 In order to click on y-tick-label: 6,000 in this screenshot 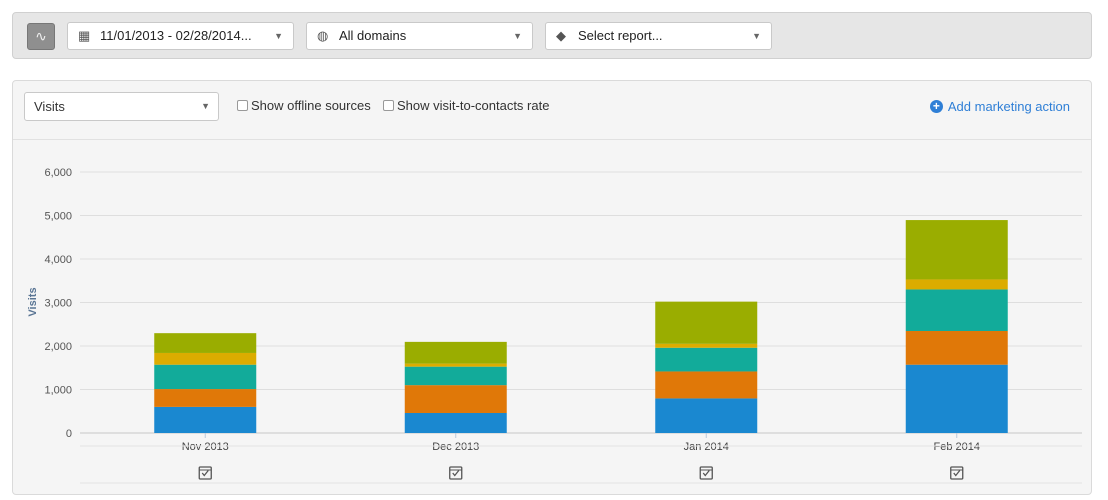, I will do `click(58, 173)`.